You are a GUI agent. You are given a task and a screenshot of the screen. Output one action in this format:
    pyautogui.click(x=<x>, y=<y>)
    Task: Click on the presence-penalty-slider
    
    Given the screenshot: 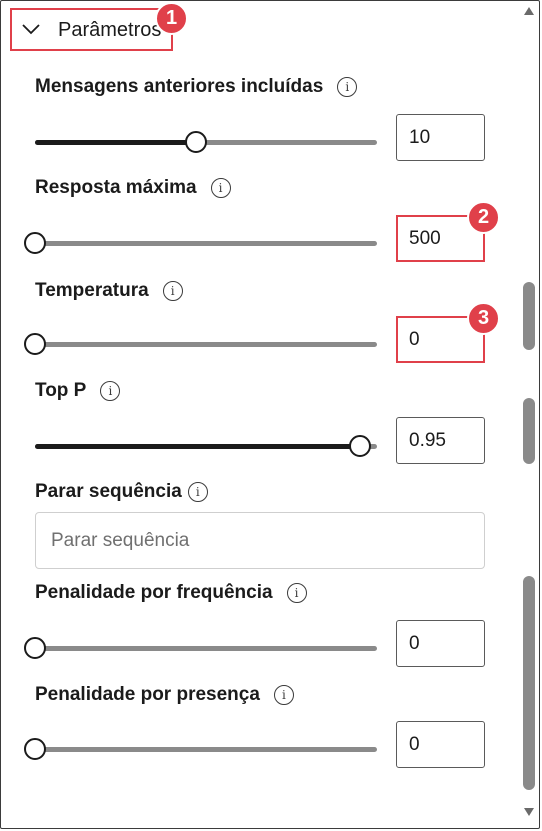 What is the action you would take?
    pyautogui.click(x=200, y=749)
    